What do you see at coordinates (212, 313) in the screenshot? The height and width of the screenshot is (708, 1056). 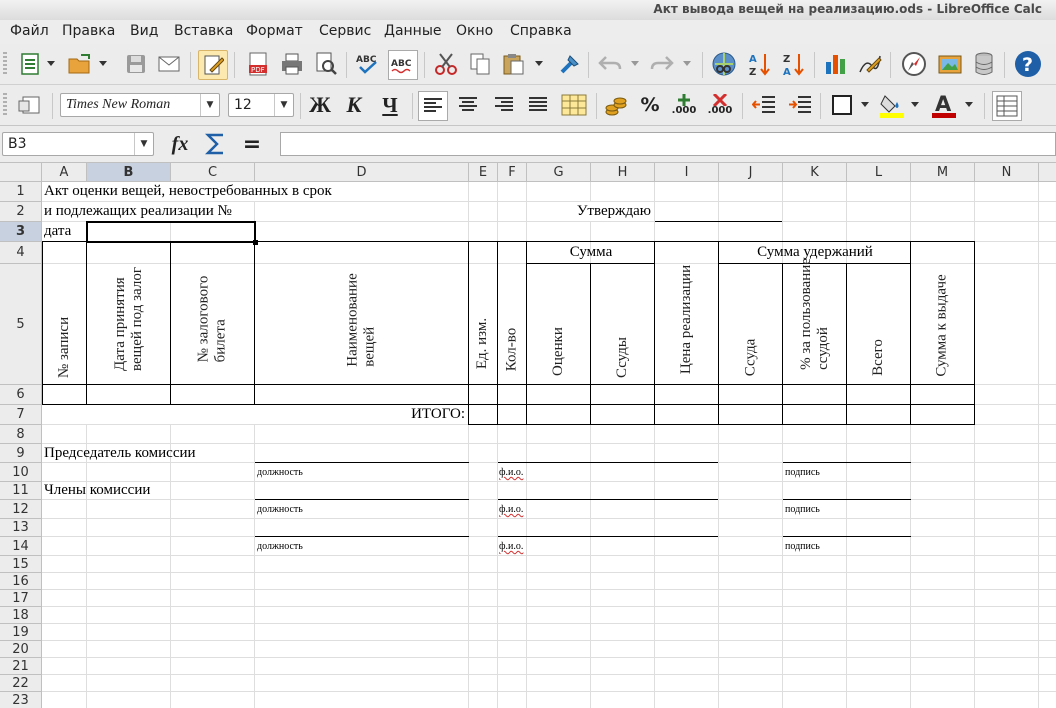 I see `header-ticket-no: № залогового билета` at bounding box center [212, 313].